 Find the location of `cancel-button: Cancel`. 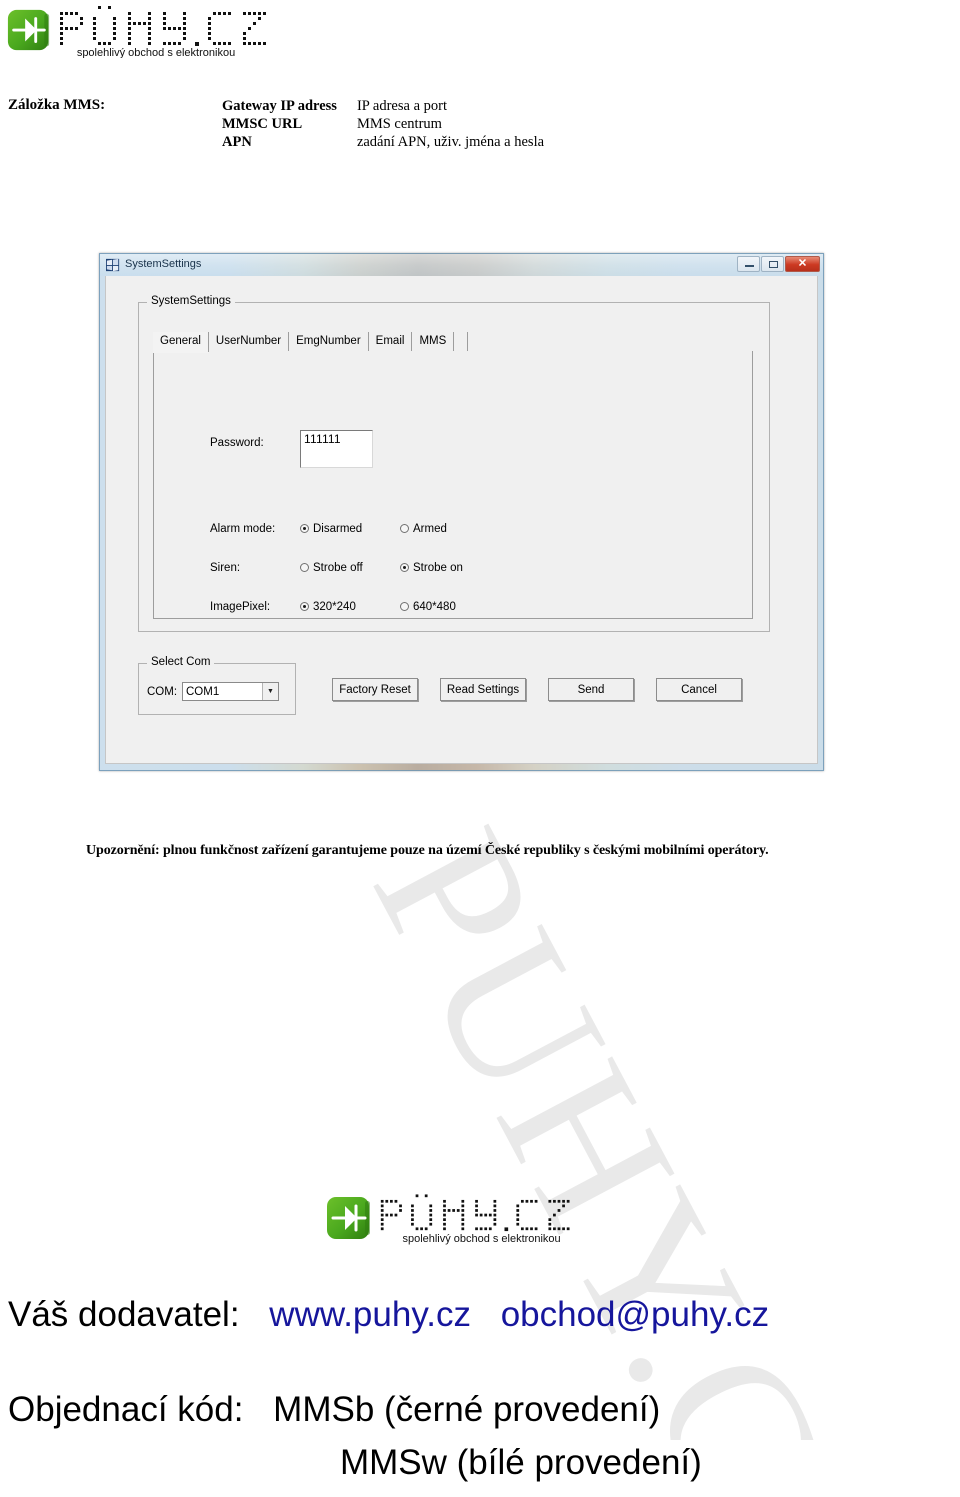

cancel-button: Cancel is located at coordinates (699, 689).